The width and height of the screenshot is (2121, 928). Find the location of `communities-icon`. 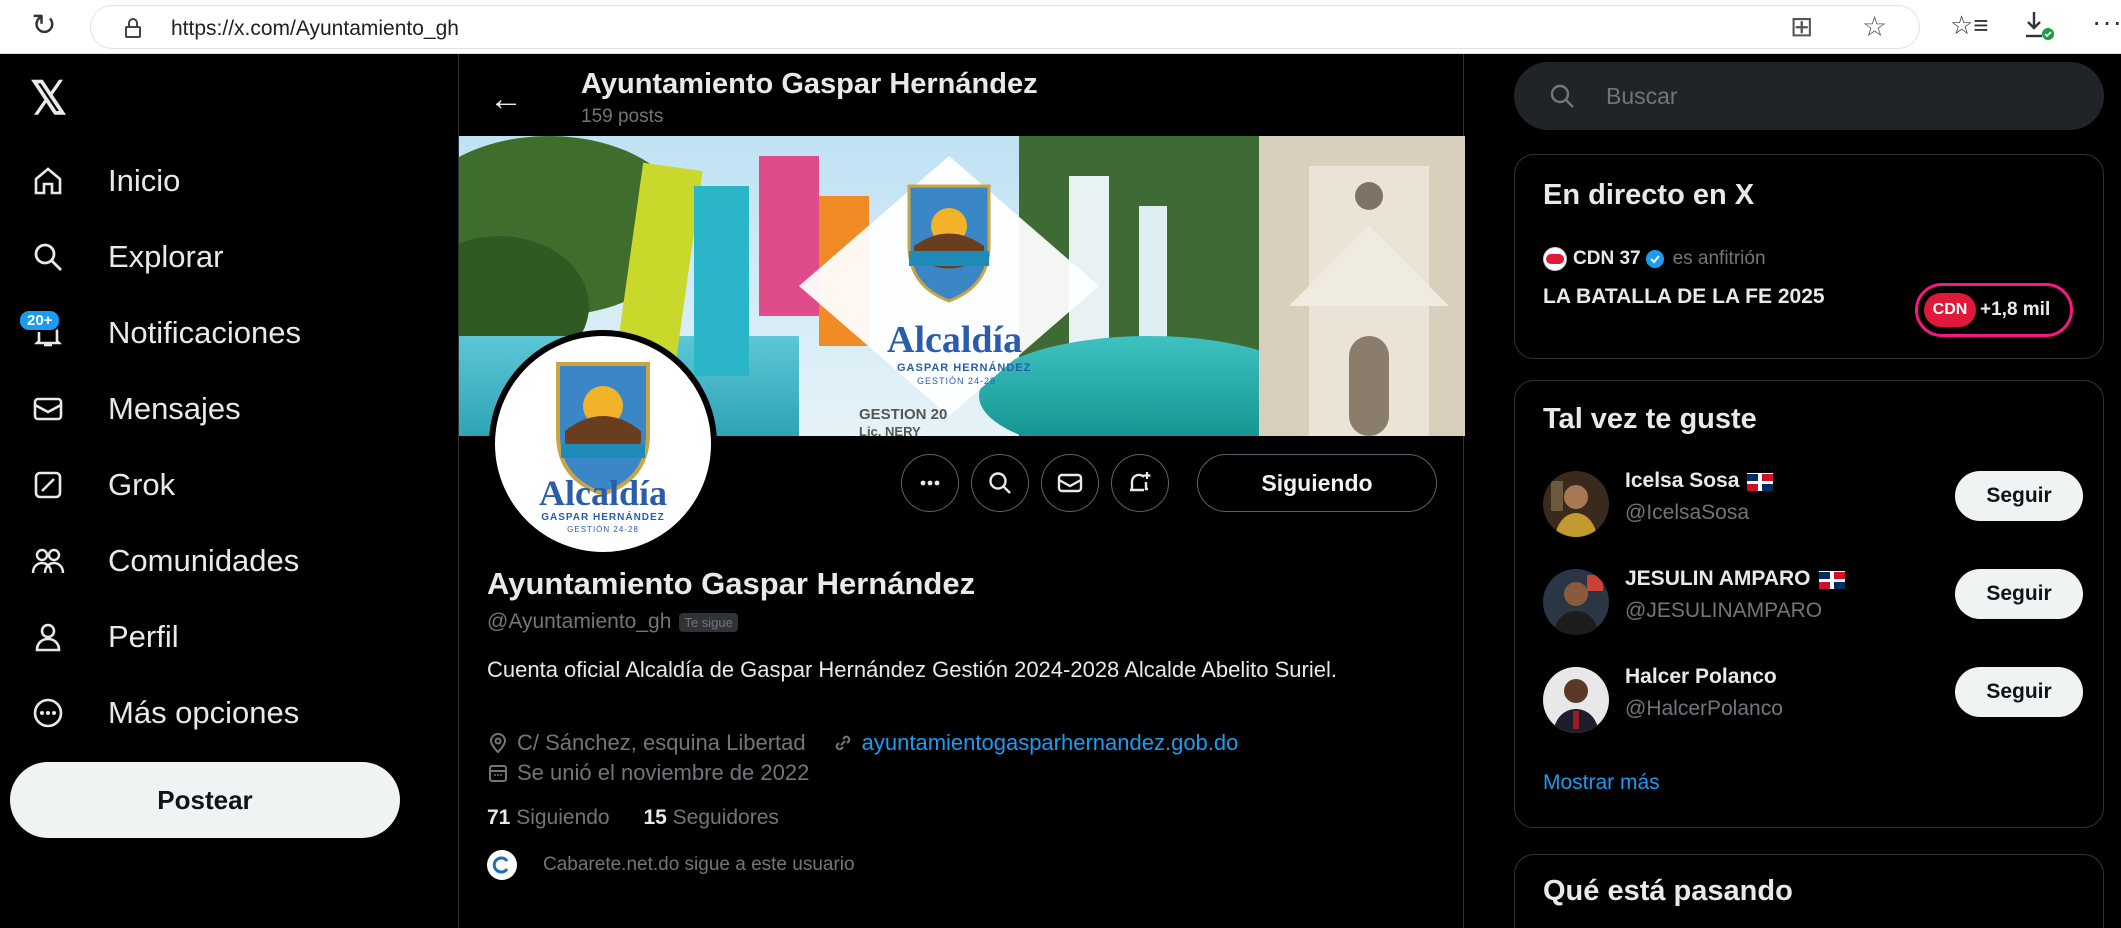

communities-icon is located at coordinates (48, 561).